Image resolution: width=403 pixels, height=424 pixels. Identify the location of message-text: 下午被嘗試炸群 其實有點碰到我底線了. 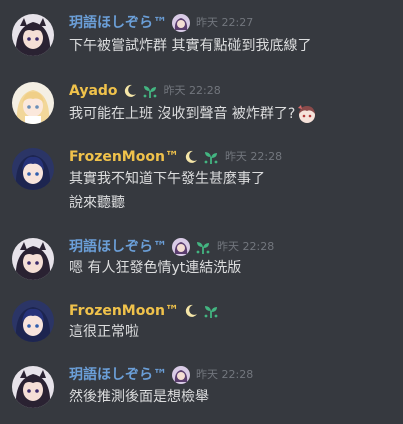
(190, 46).